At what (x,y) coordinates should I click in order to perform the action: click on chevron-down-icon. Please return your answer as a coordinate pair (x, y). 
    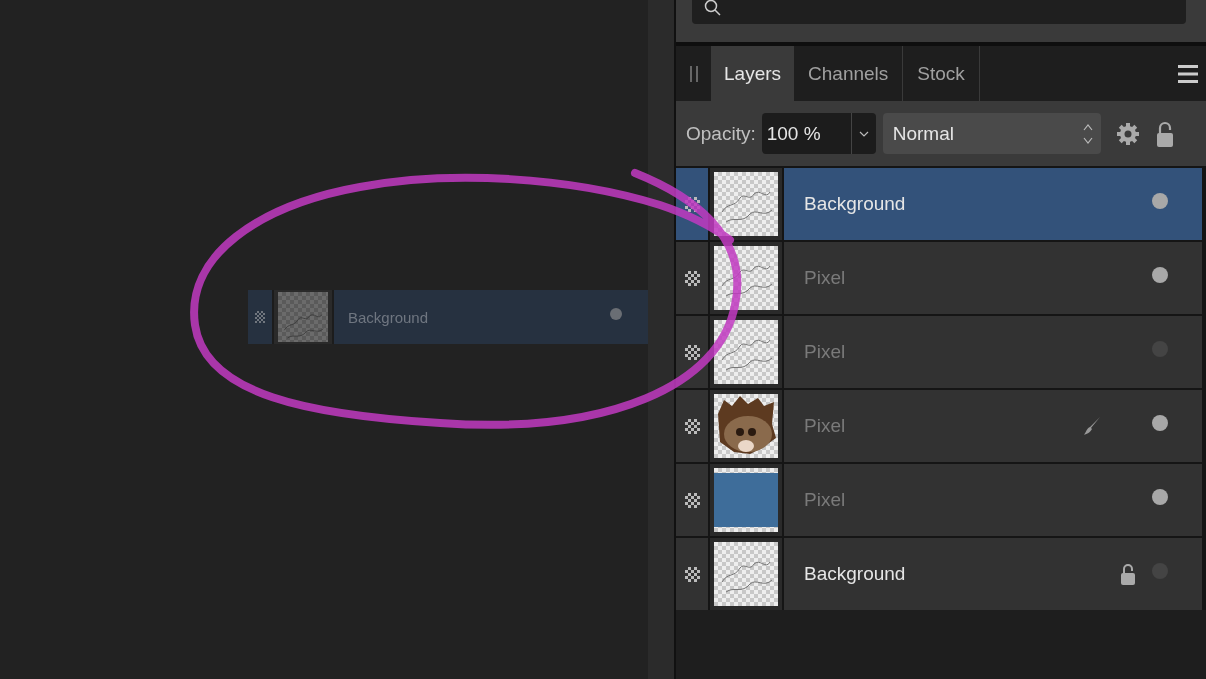
    Looking at the image, I should click on (863, 133).